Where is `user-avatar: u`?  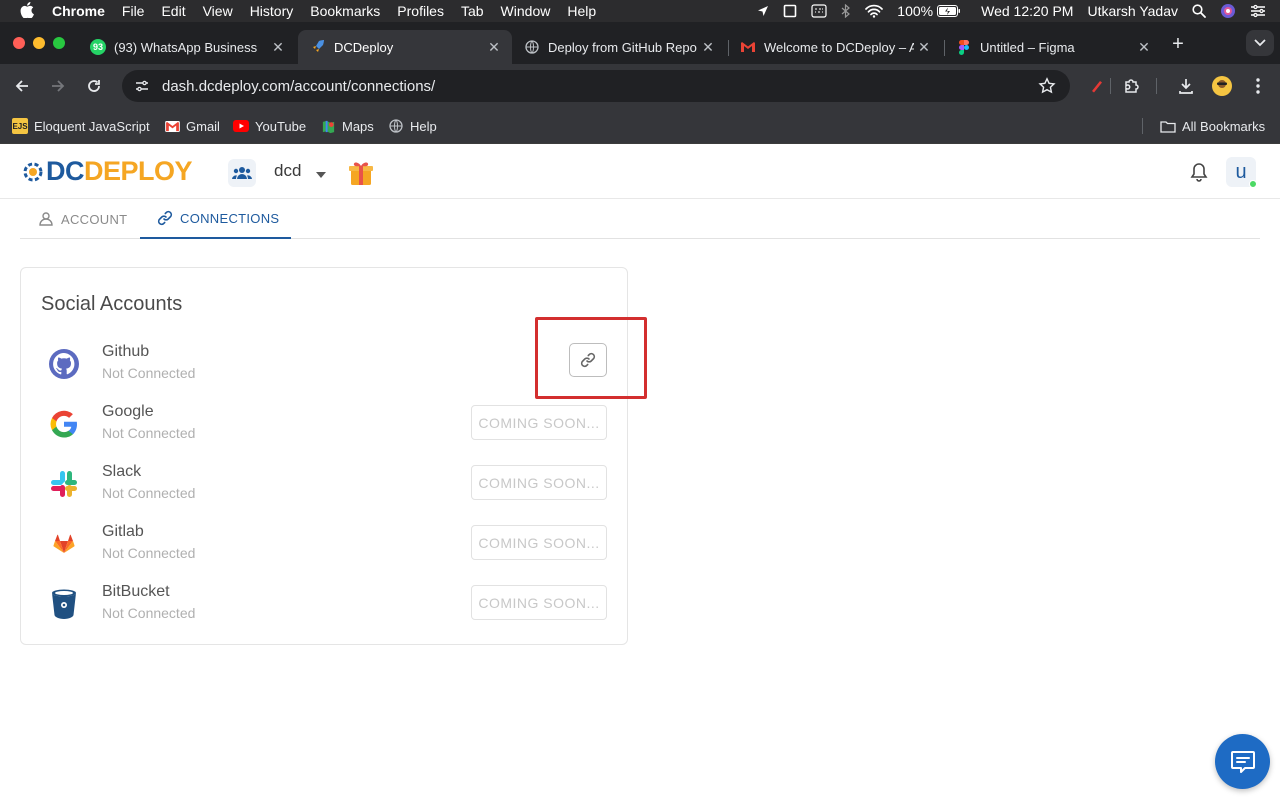
user-avatar: u is located at coordinates (1241, 172).